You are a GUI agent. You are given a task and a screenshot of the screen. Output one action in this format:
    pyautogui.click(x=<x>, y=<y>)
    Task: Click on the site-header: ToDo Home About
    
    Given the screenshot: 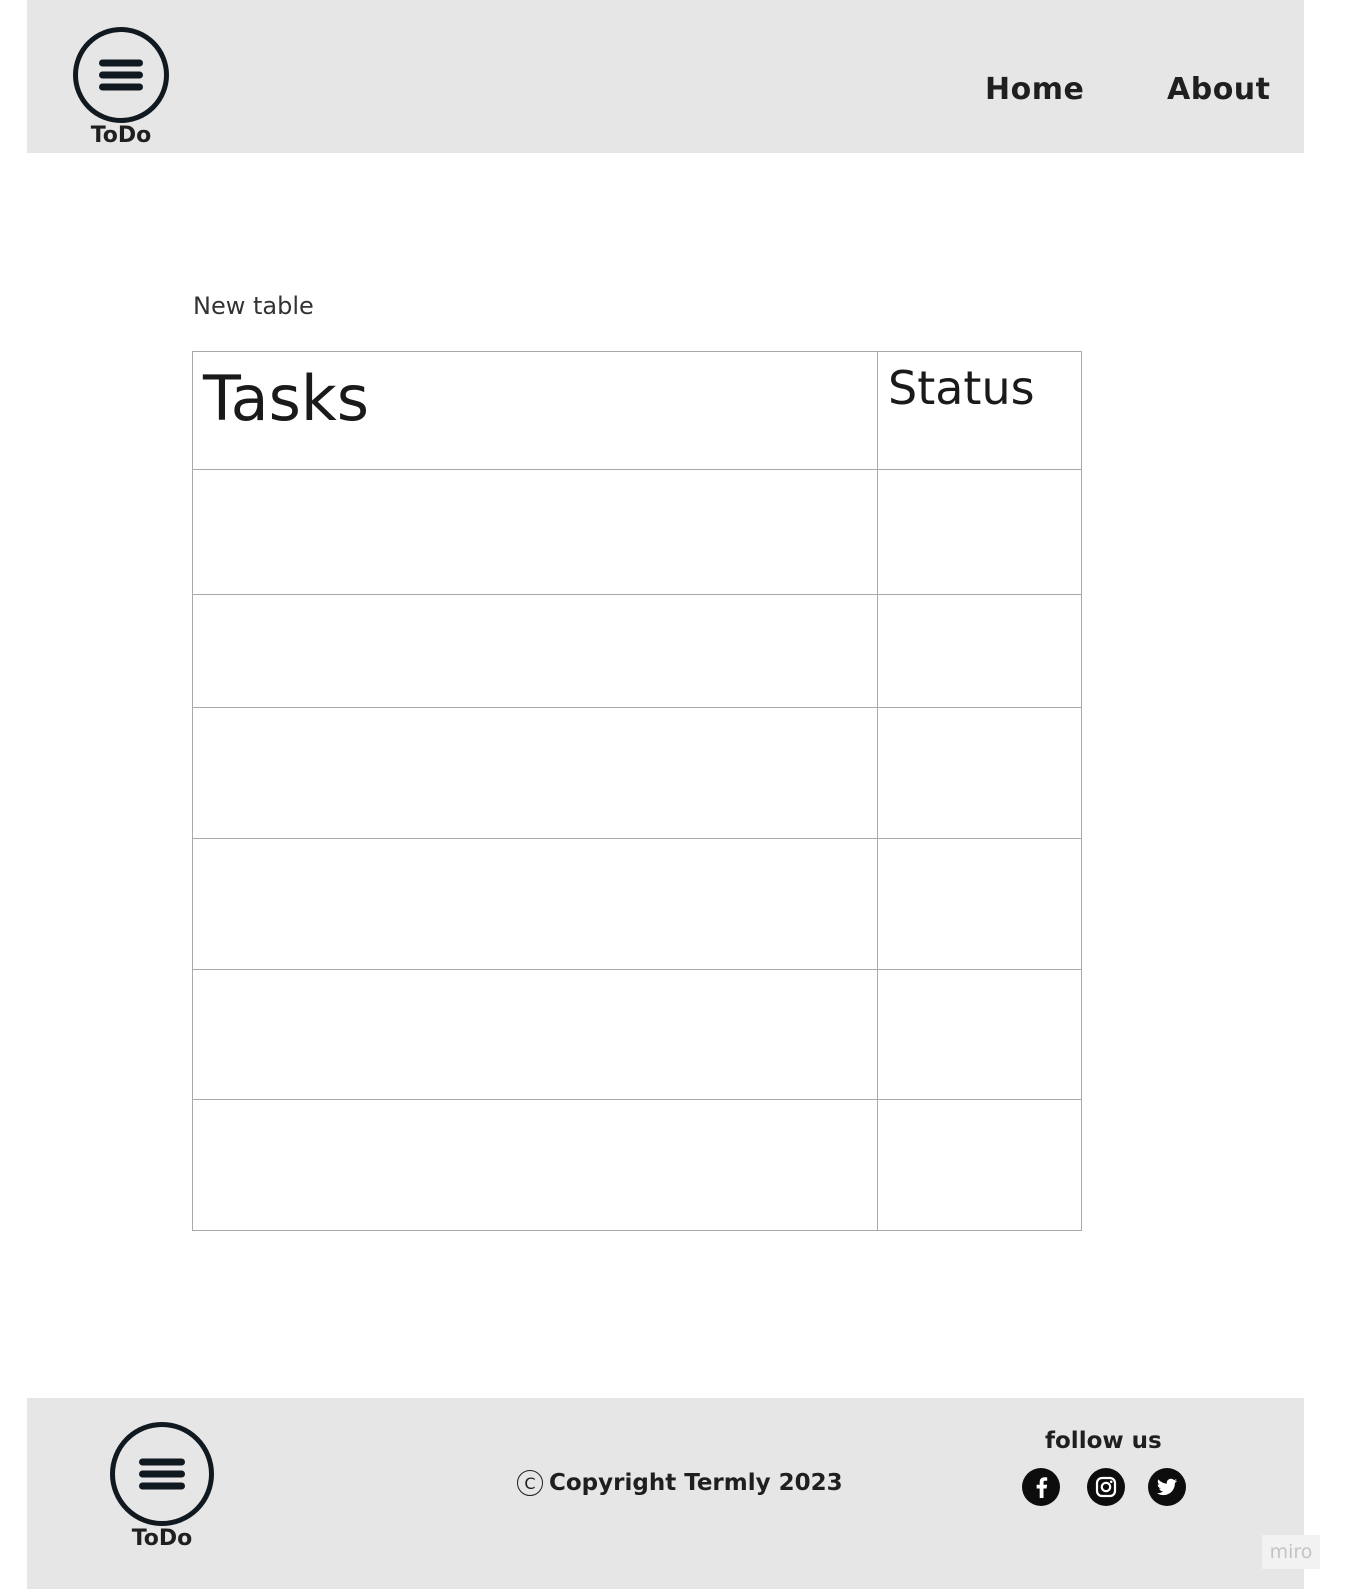 What is the action you would take?
    pyautogui.click(x=665, y=76)
    